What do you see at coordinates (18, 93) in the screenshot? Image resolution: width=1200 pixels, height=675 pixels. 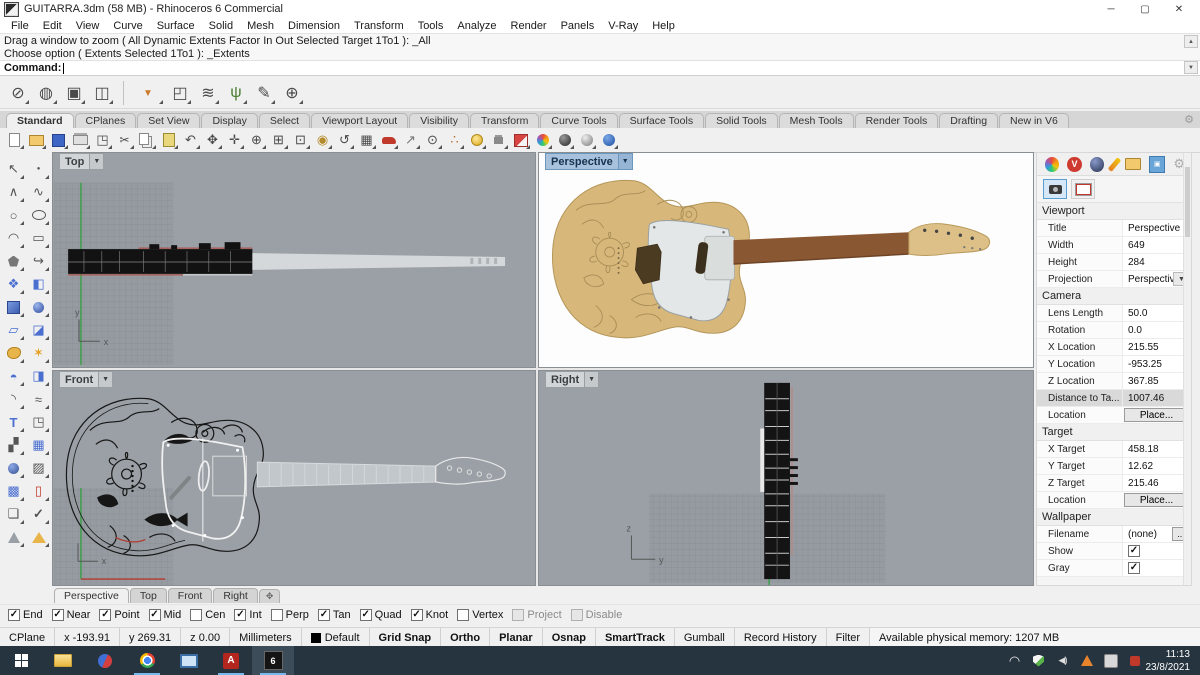 I see `circle-slash-icon` at bounding box center [18, 93].